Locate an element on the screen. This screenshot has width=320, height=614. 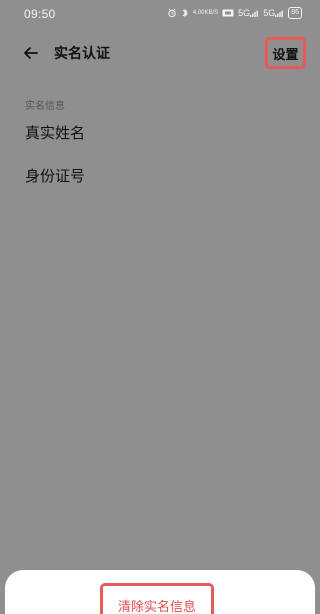
battery-icon: 86 is located at coordinates (295, 13).